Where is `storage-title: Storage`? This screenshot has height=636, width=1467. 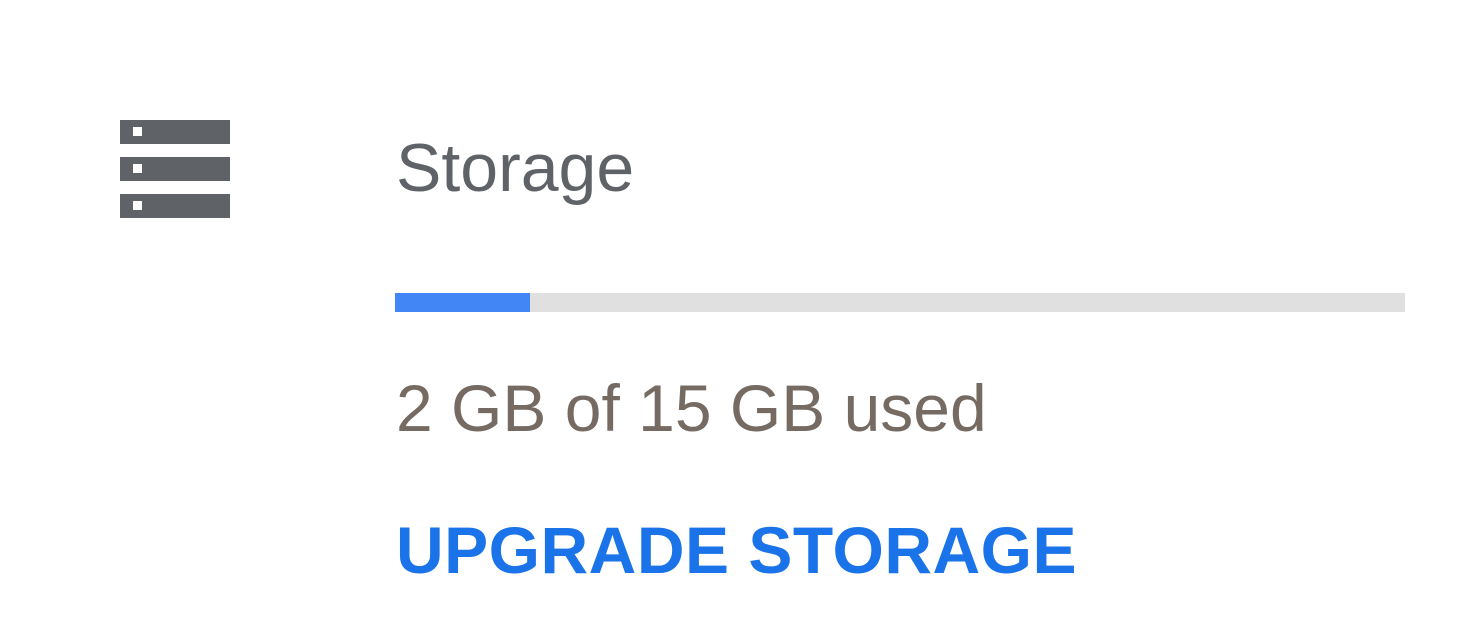 storage-title: Storage is located at coordinates (515, 168).